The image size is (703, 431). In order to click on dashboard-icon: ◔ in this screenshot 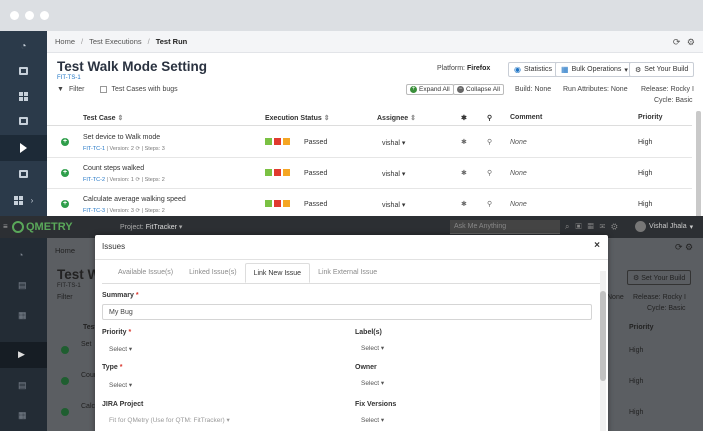, I will do `click(20, 255)`.